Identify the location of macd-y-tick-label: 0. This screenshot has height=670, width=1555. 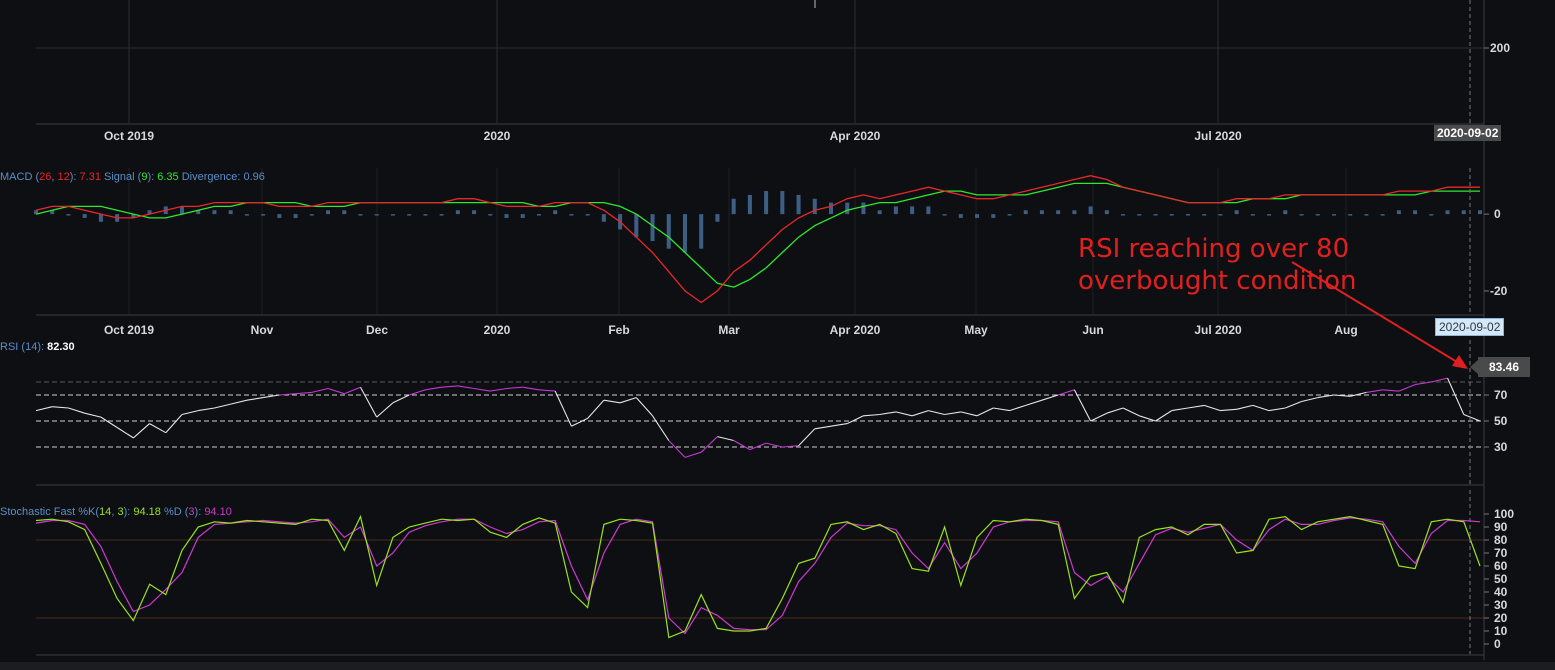
(1497, 214).